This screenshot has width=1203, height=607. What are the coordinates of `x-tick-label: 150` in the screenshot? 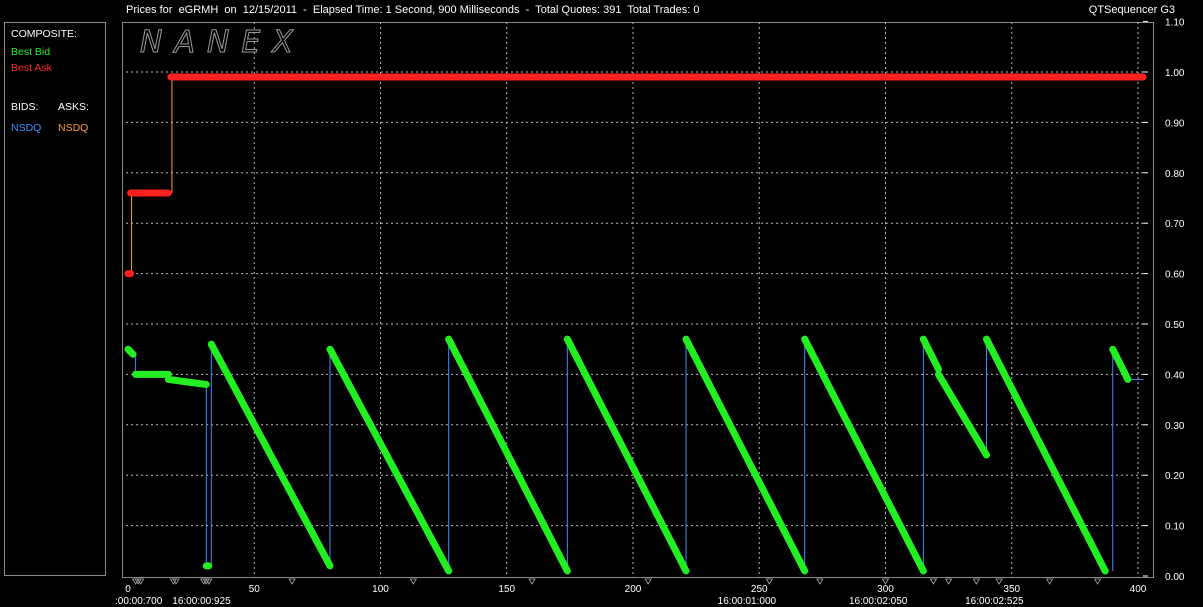 It's located at (506, 589).